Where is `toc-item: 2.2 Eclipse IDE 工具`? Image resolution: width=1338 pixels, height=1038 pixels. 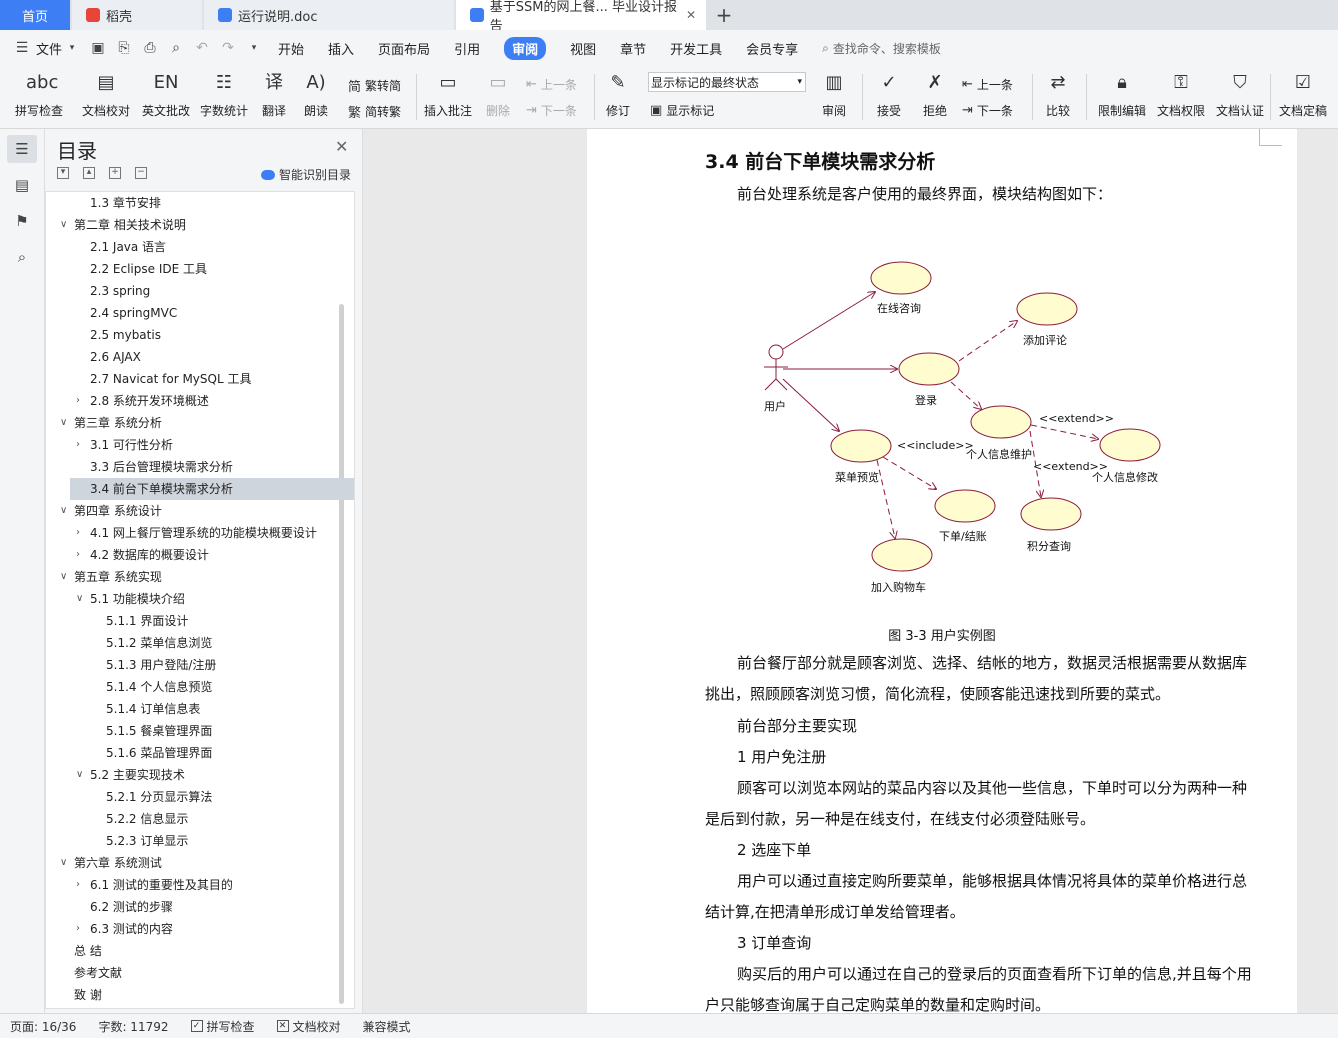 toc-item: 2.2 Eclipse IDE 工具 is located at coordinates (148, 269).